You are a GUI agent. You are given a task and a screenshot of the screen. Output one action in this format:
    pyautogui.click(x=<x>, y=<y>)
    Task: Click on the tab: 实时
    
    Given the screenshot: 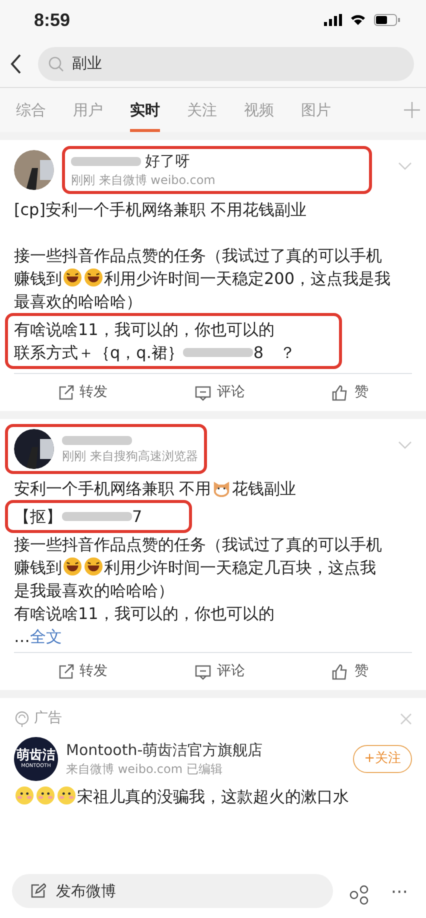 What is the action you would take?
    pyautogui.click(x=145, y=110)
    